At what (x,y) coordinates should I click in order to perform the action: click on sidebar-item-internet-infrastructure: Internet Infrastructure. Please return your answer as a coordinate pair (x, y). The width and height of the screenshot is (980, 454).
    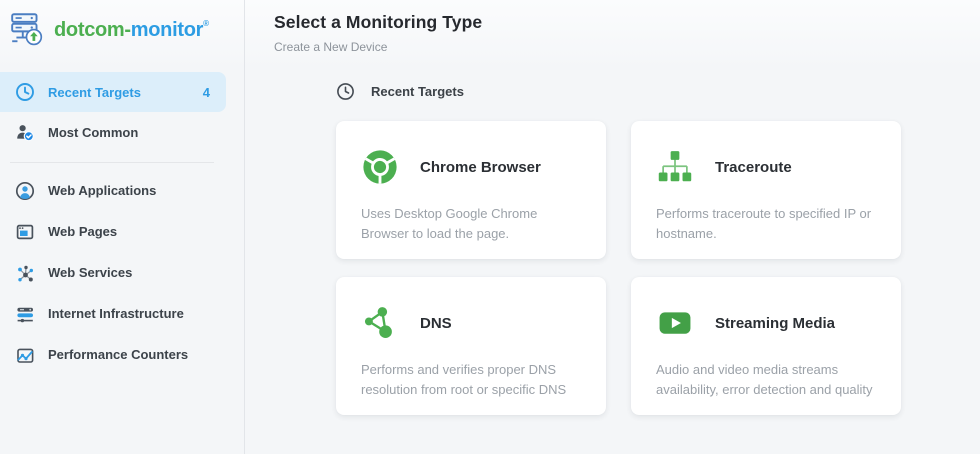
    Looking at the image, I should click on (113, 313).